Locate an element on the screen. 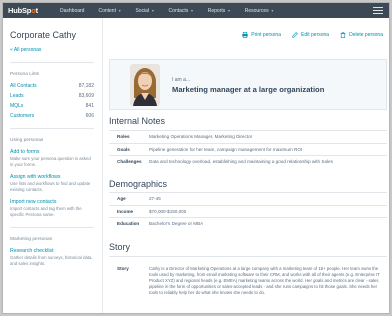 This screenshot has height=316, width=392. research-checklist-link: Research checklist is located at coordinates (52, 251).